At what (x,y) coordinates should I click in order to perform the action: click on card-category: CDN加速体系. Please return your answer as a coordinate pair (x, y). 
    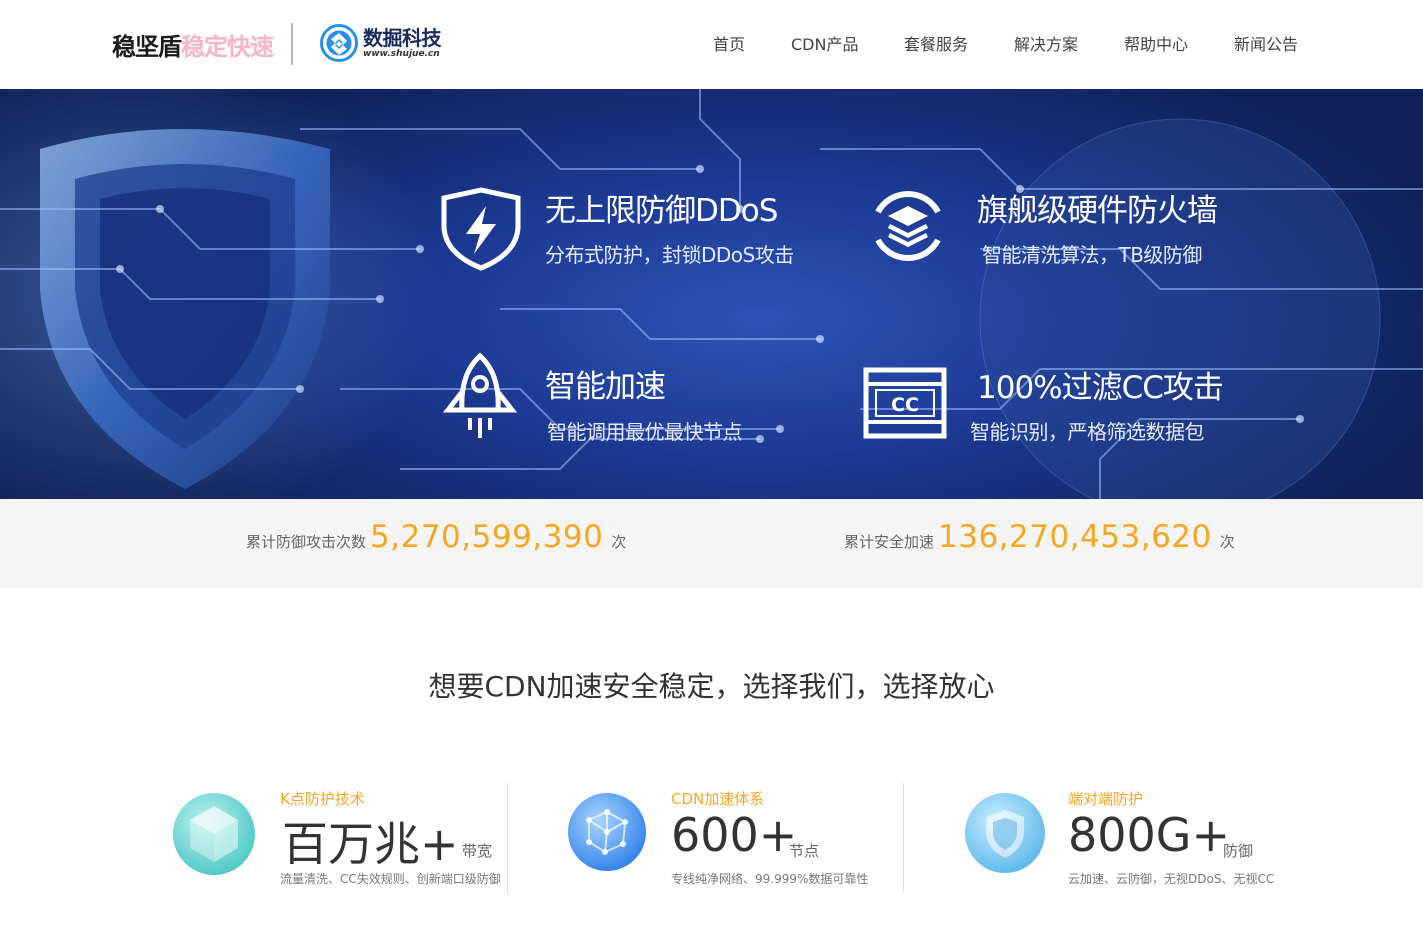
    Looking at the image, I should click on (718, 799).